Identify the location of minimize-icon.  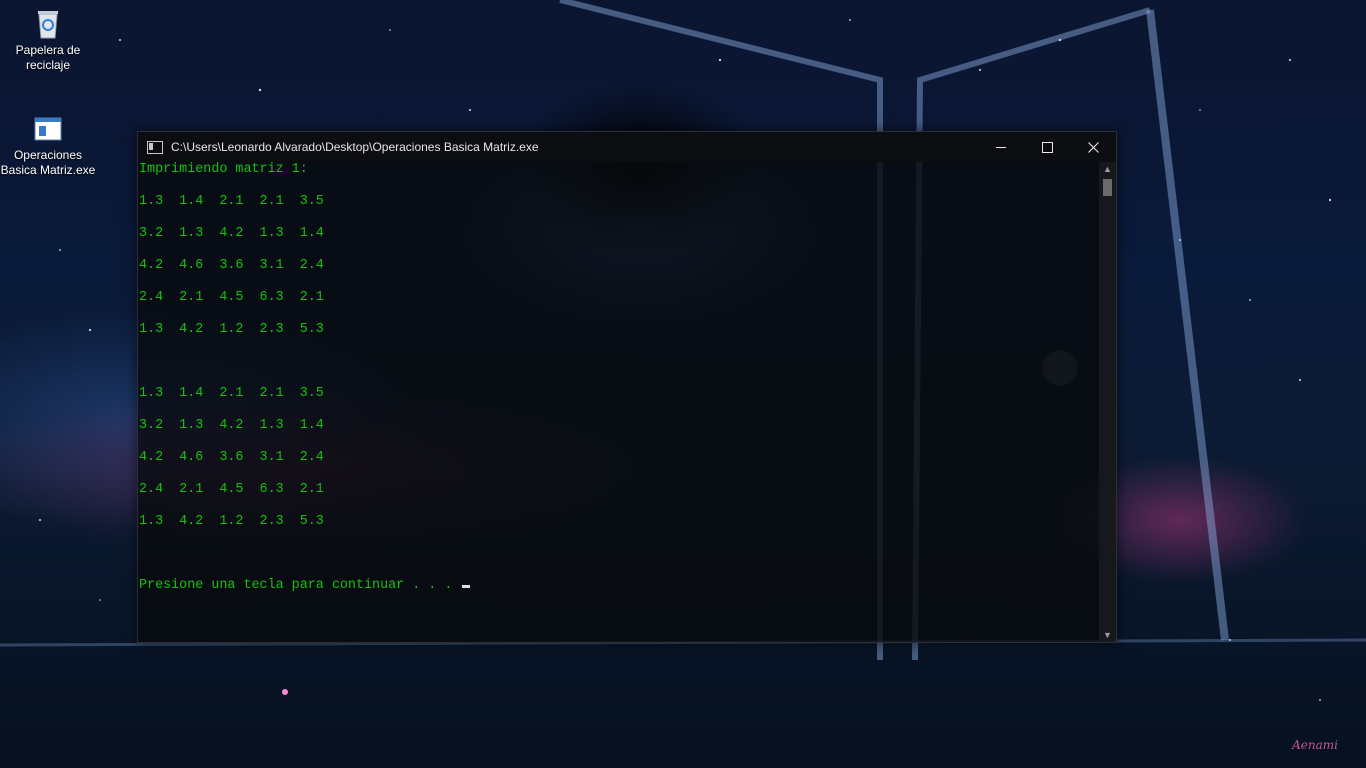
(1001, 147).